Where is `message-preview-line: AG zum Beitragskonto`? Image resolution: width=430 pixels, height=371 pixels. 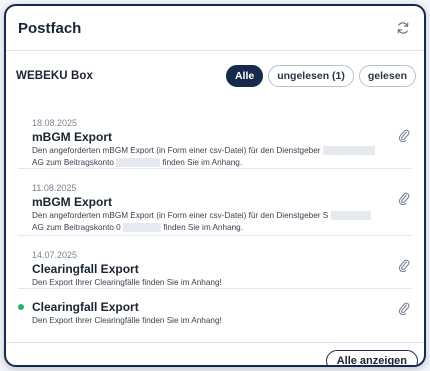
message-preview-line: AG zum Beitragskonto is located at coordinates (73, 162).